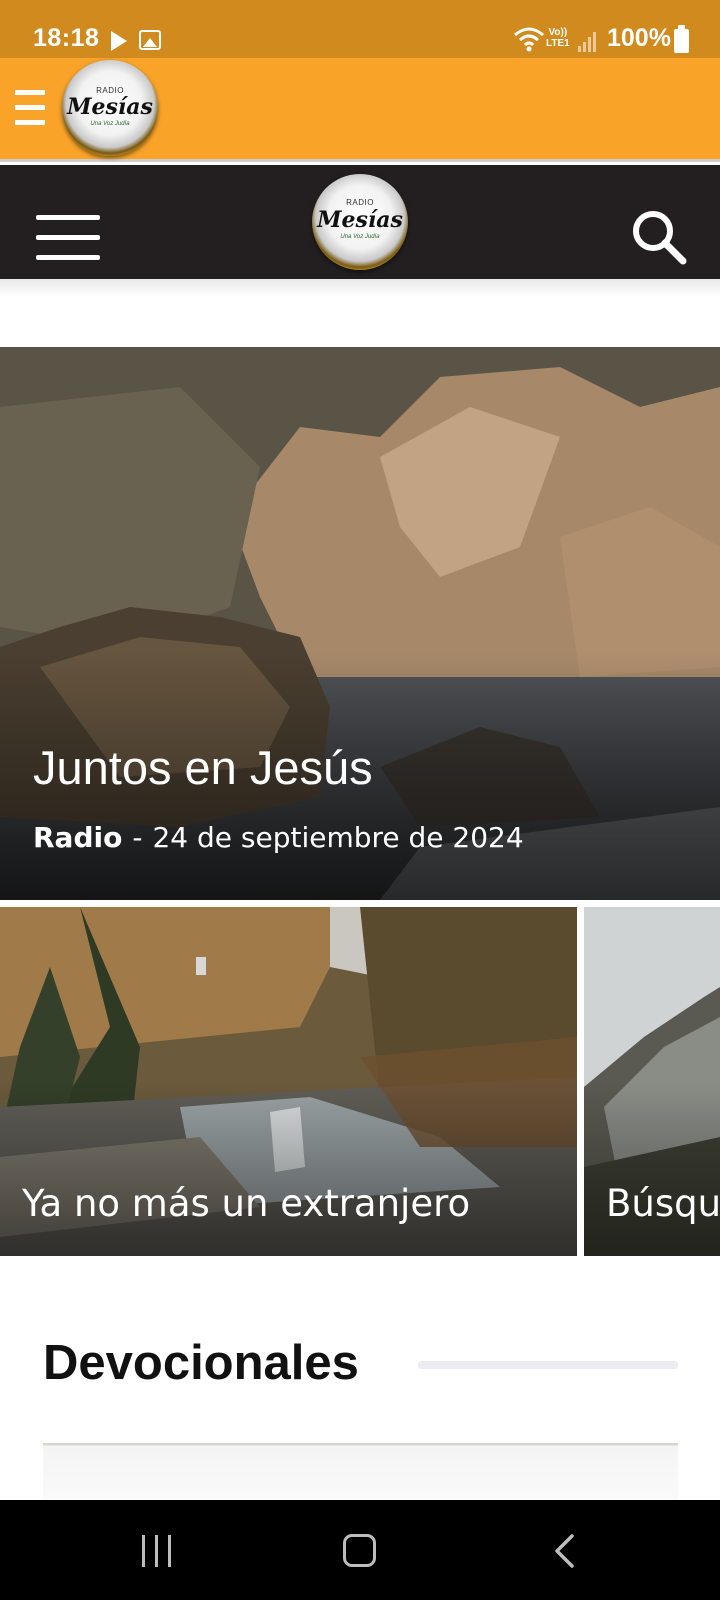 Image resolution: width=720 pixels, height=1600 pixels. Describe the element at coordinates (201, 1363) in the screenshot. I see `section-title: Devocionales` at that location.